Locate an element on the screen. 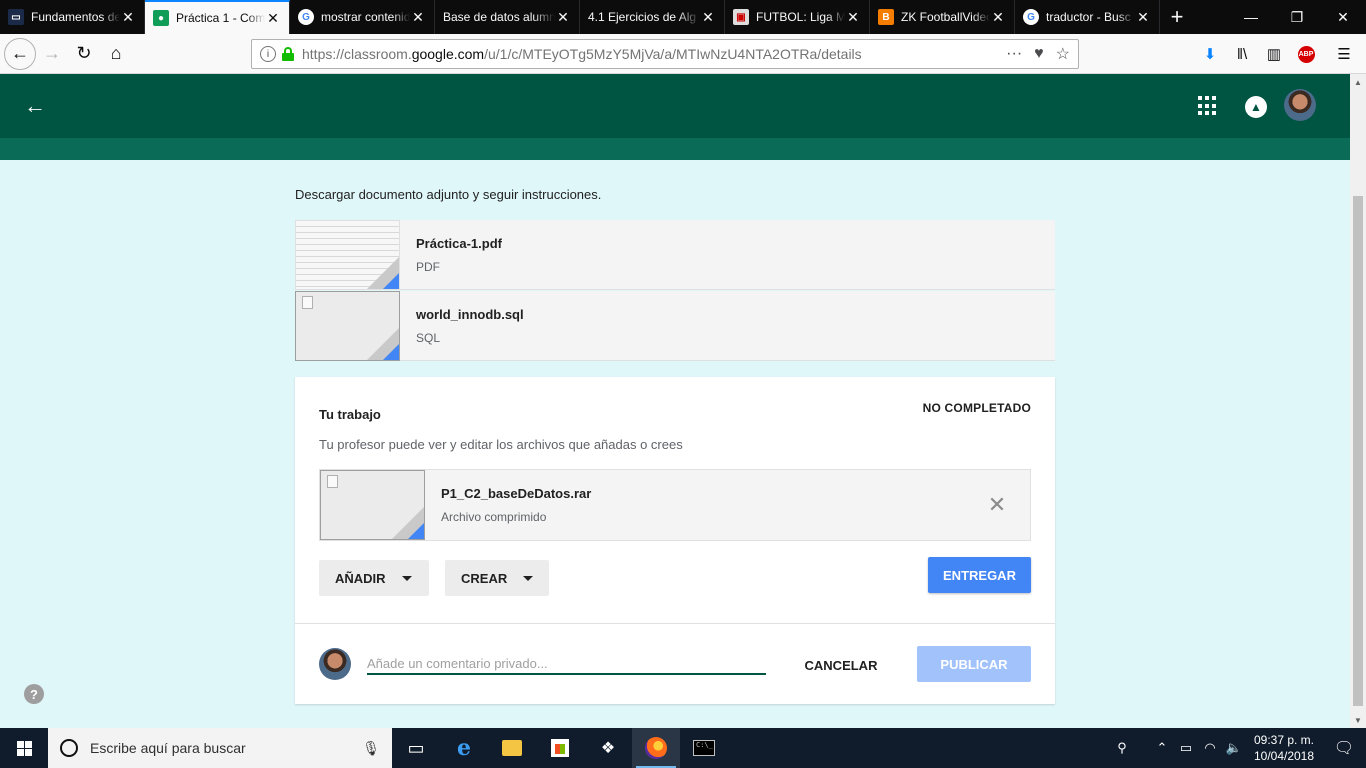  toolbar-right: ⬇ ‖\ ▥ ABP ☰ is located at coordinates (1280, 54).